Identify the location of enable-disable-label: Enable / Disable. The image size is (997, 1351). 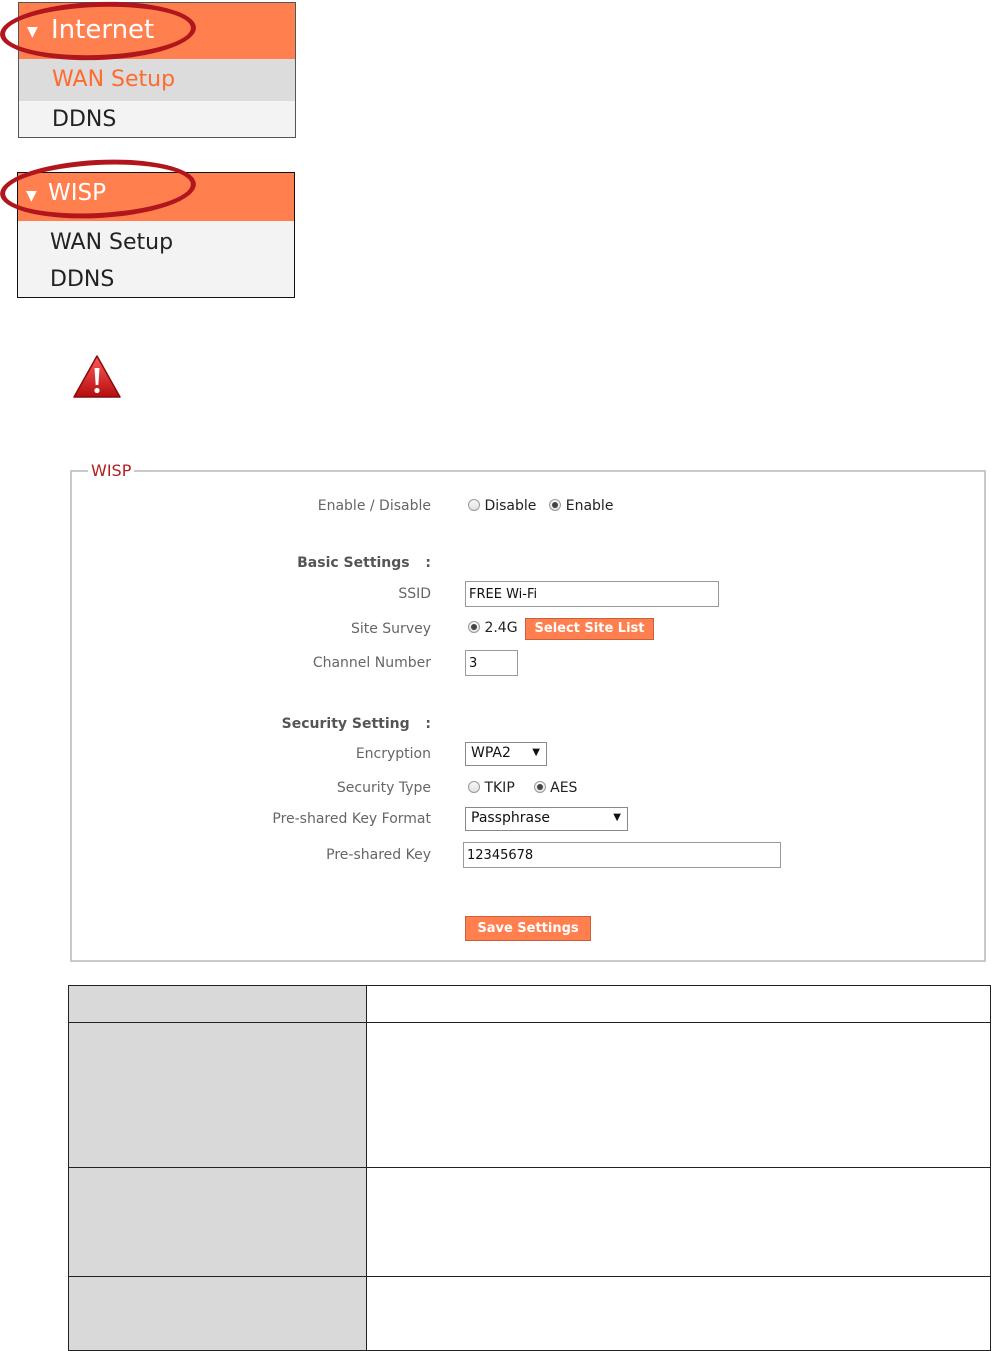
(374, 506).